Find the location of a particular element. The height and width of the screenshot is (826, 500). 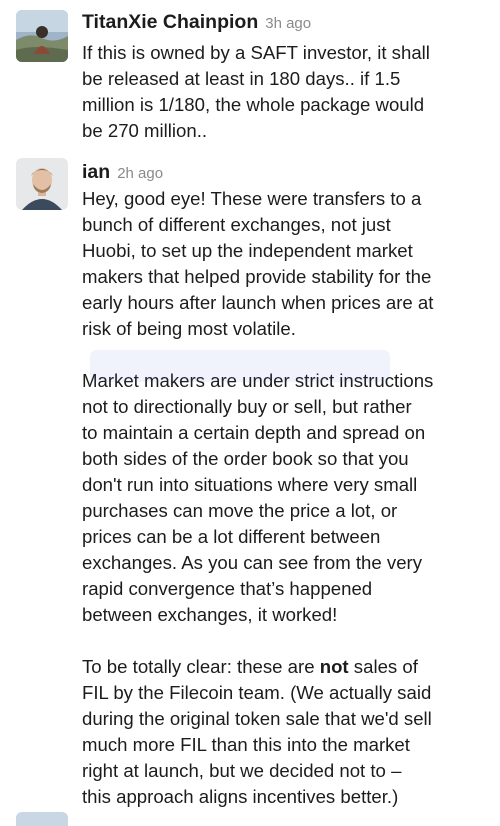

text-line: between exchanges, it worked! is located at coordinates (210, 614).